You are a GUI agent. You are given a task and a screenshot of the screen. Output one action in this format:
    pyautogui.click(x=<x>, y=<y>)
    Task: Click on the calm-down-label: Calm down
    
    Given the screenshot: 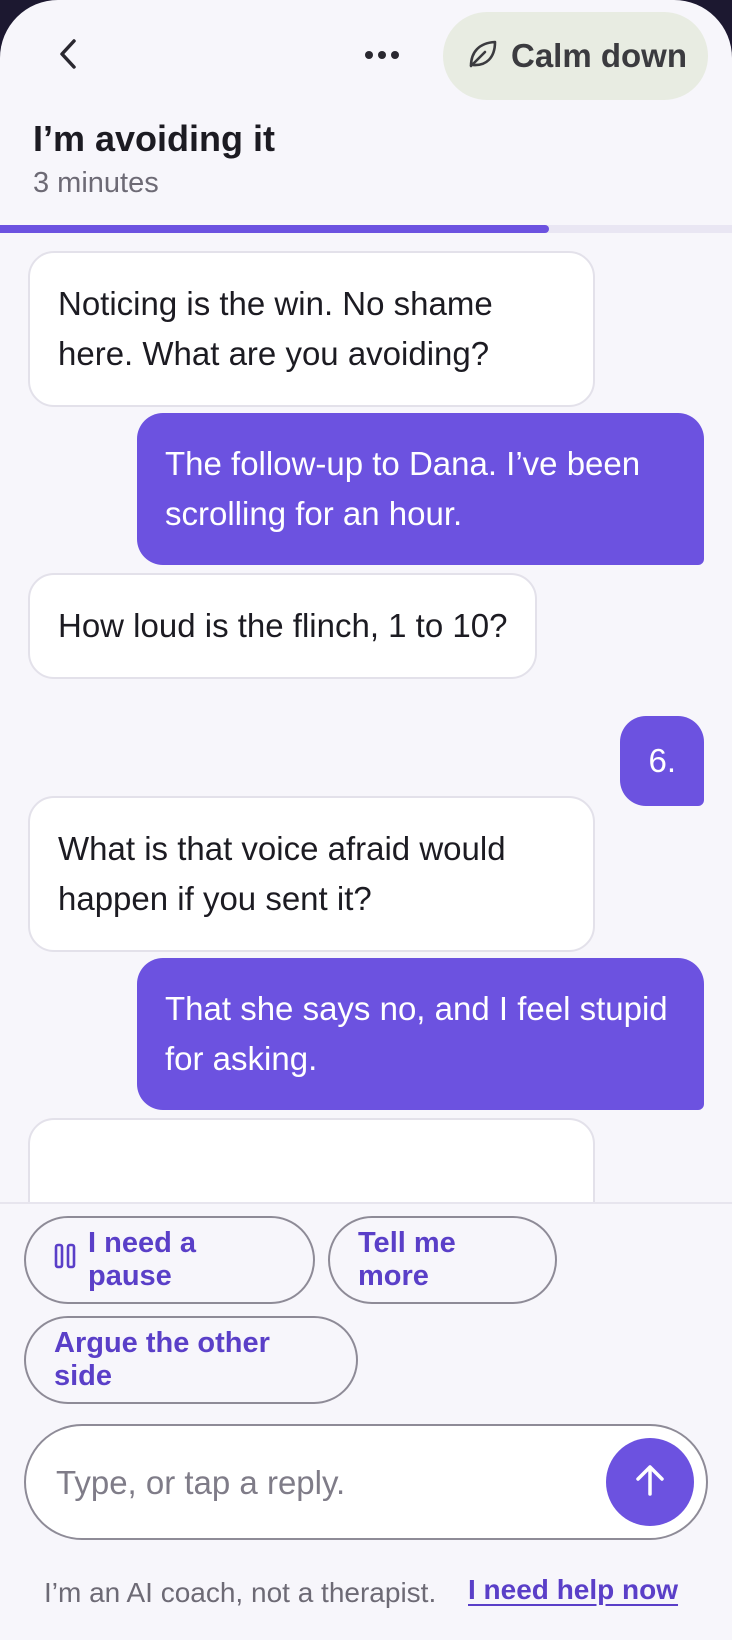 What is the action you would take?
    pyautogui.click(x=599, y=55)
    